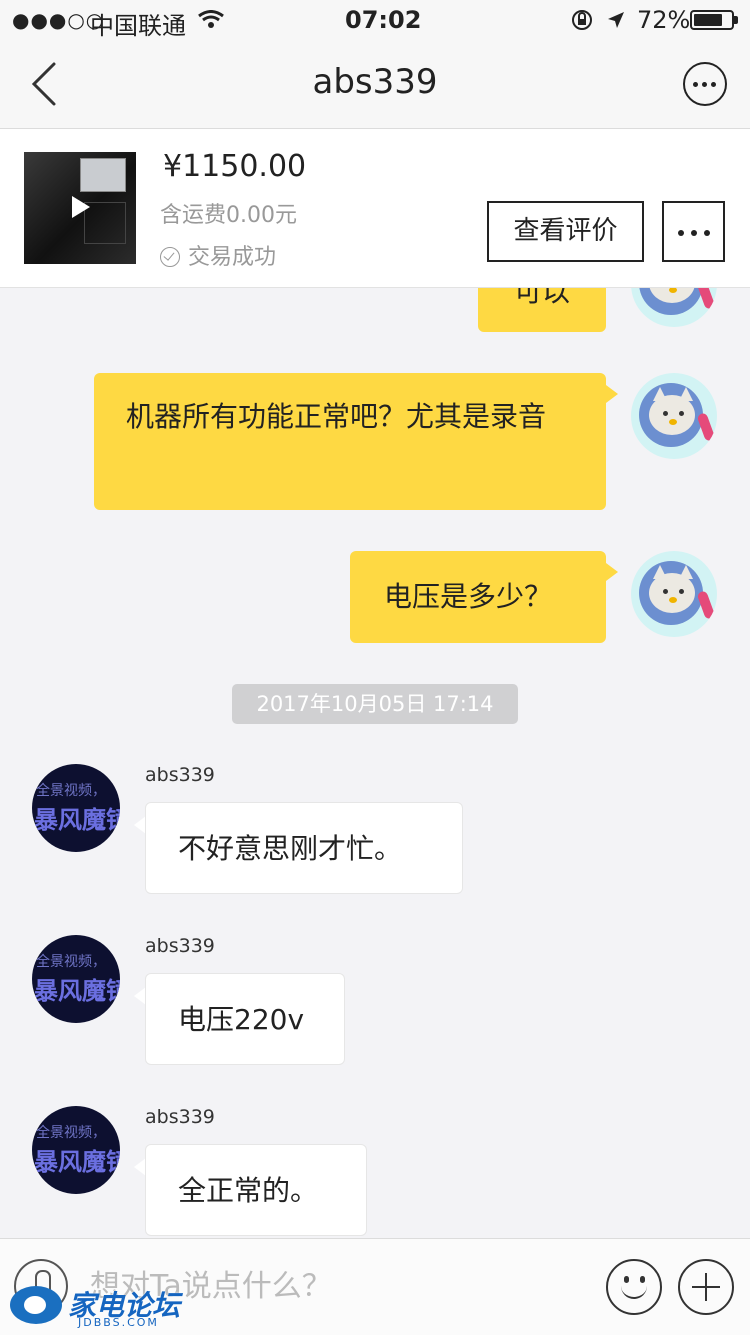 The image size is (750, 1335). I want to click on nav-bar: abs339, so click(375, 84).